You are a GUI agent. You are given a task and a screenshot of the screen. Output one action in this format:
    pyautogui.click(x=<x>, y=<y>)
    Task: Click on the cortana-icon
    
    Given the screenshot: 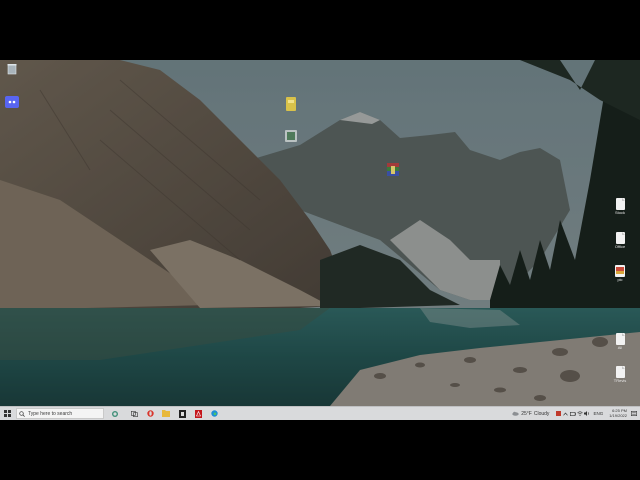 What is the action you would take?
    pyautogui.click(x=115, y=413)
    